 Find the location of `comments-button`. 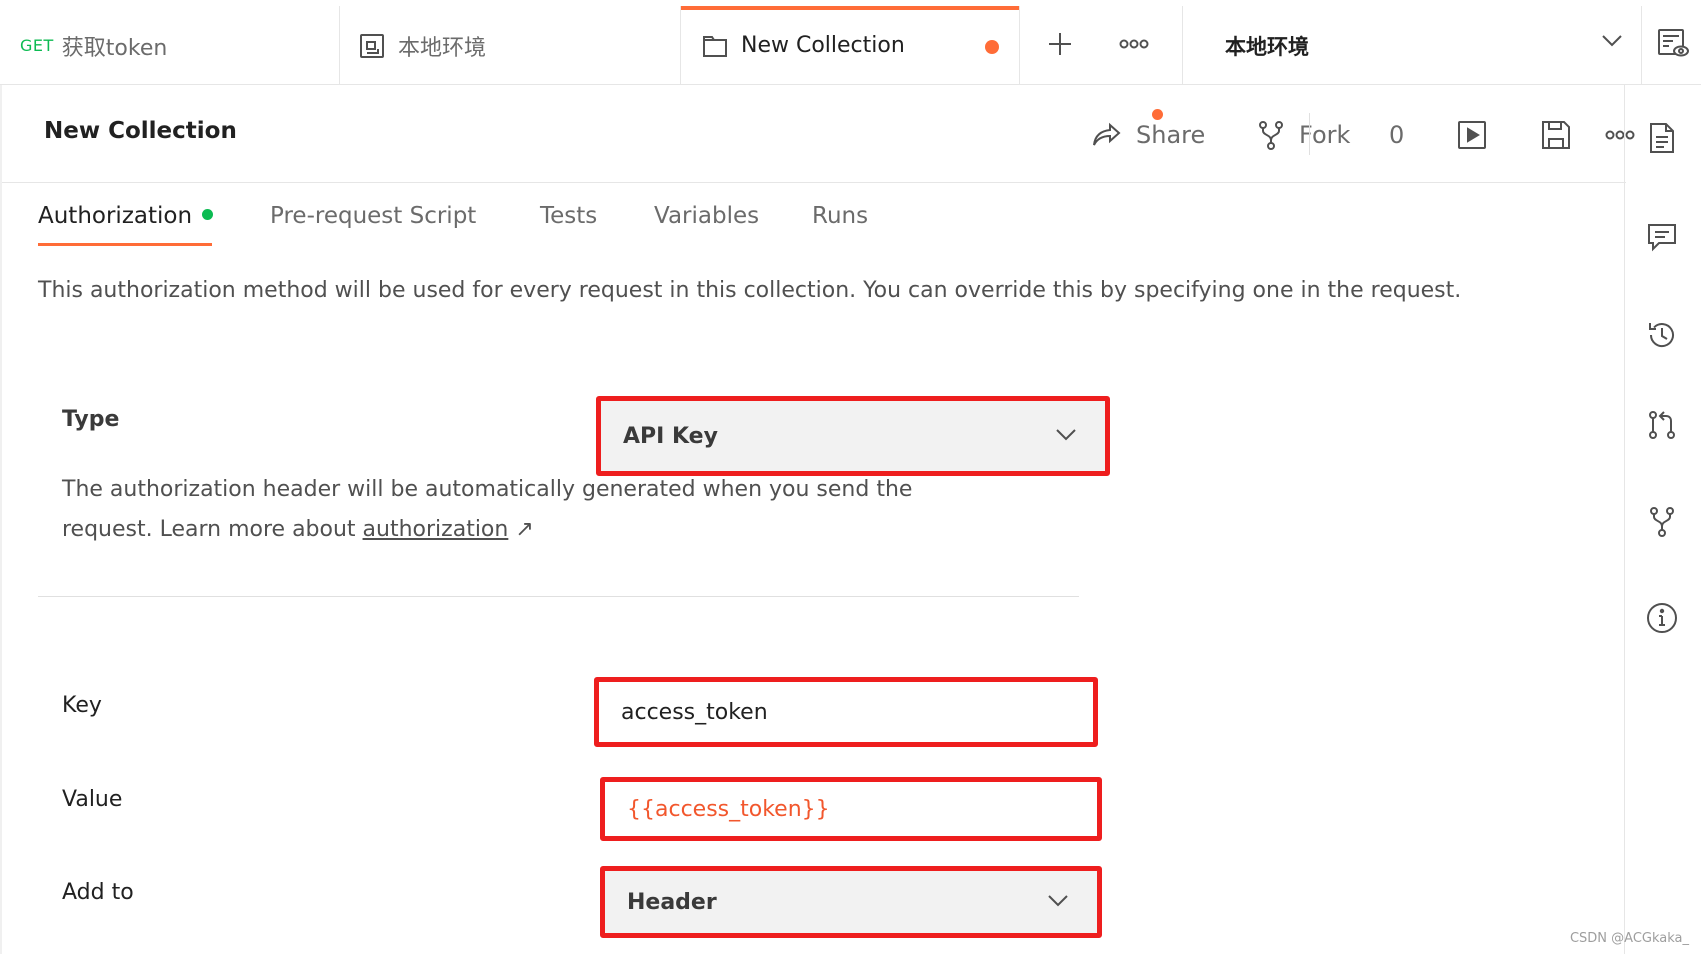

comments-button is located at coordinates (1662, 237).